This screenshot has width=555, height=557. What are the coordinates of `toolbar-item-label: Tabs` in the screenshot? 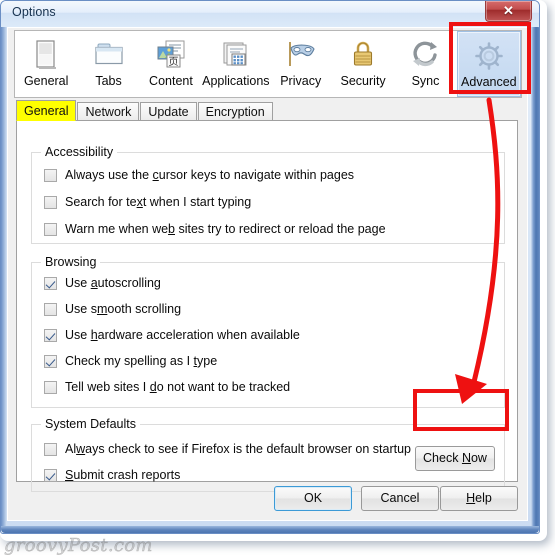 It's located at (108, 81).